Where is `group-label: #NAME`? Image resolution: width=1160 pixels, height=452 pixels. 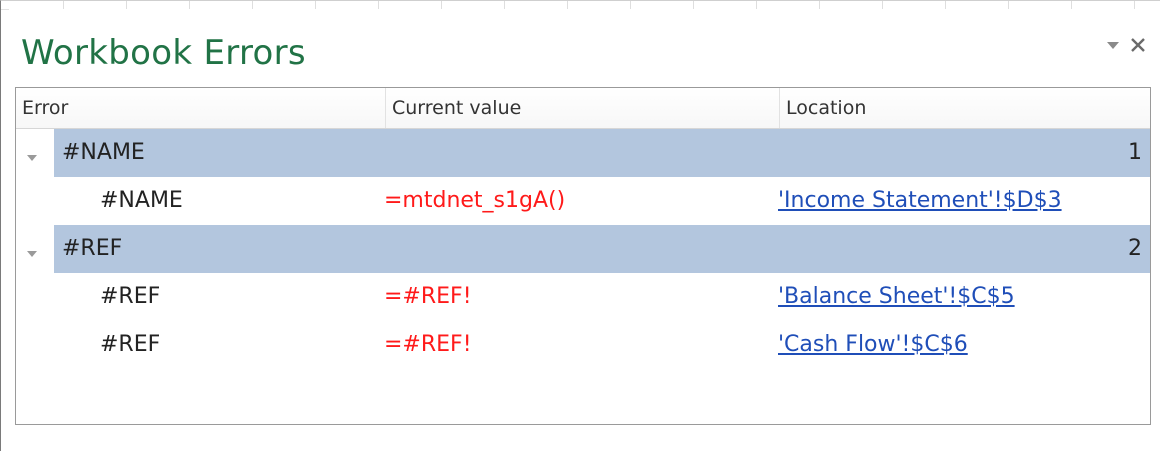
group-label: #NAME is located at coordinates (103, 152).